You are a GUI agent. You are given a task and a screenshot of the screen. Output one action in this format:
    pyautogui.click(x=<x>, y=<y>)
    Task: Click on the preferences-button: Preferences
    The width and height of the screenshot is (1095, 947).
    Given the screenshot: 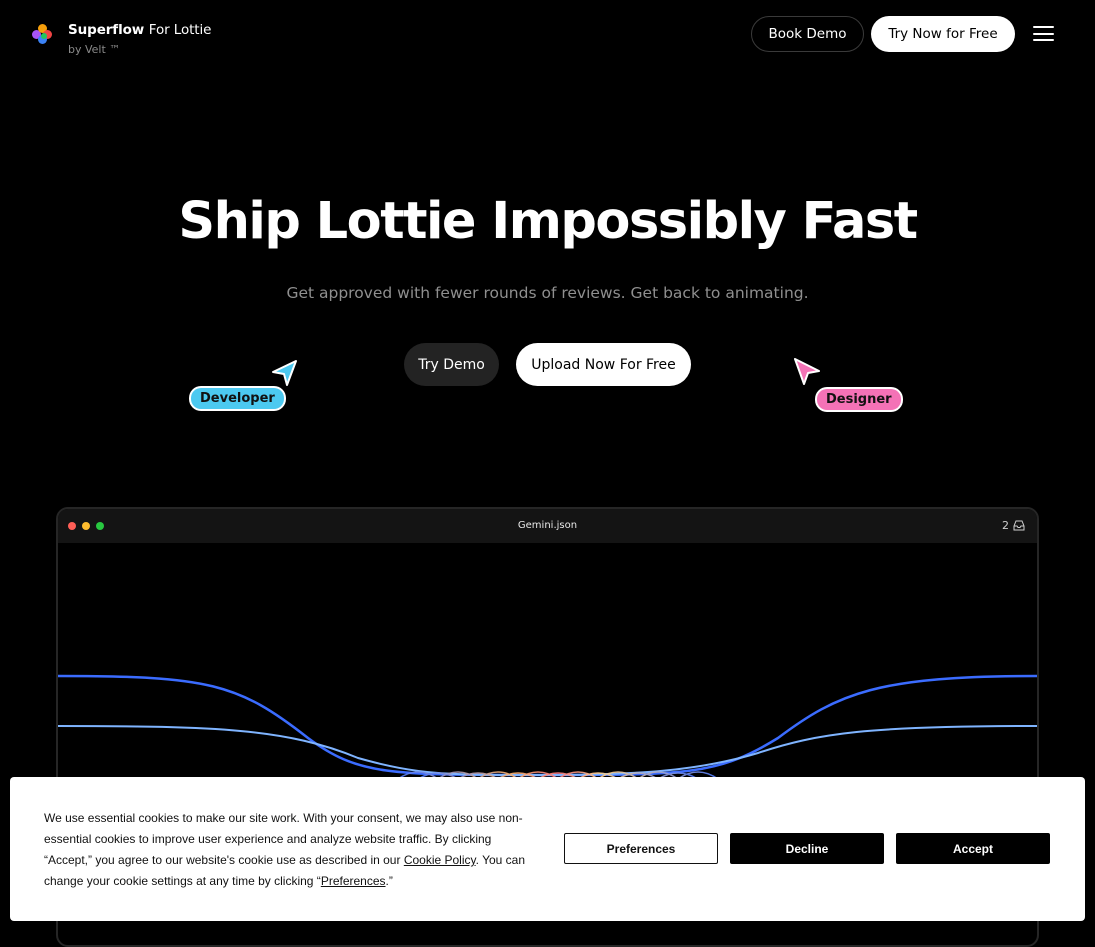 What is the action you would take?
    pyautogui.click(x=641, y=848)
    